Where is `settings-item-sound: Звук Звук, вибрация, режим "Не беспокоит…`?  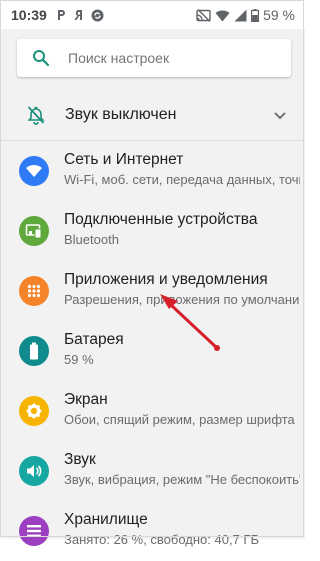
settings-item-sound: Звук Звук, вибрация, режим "Не беспокоит… is located at coordinates (153, 471).